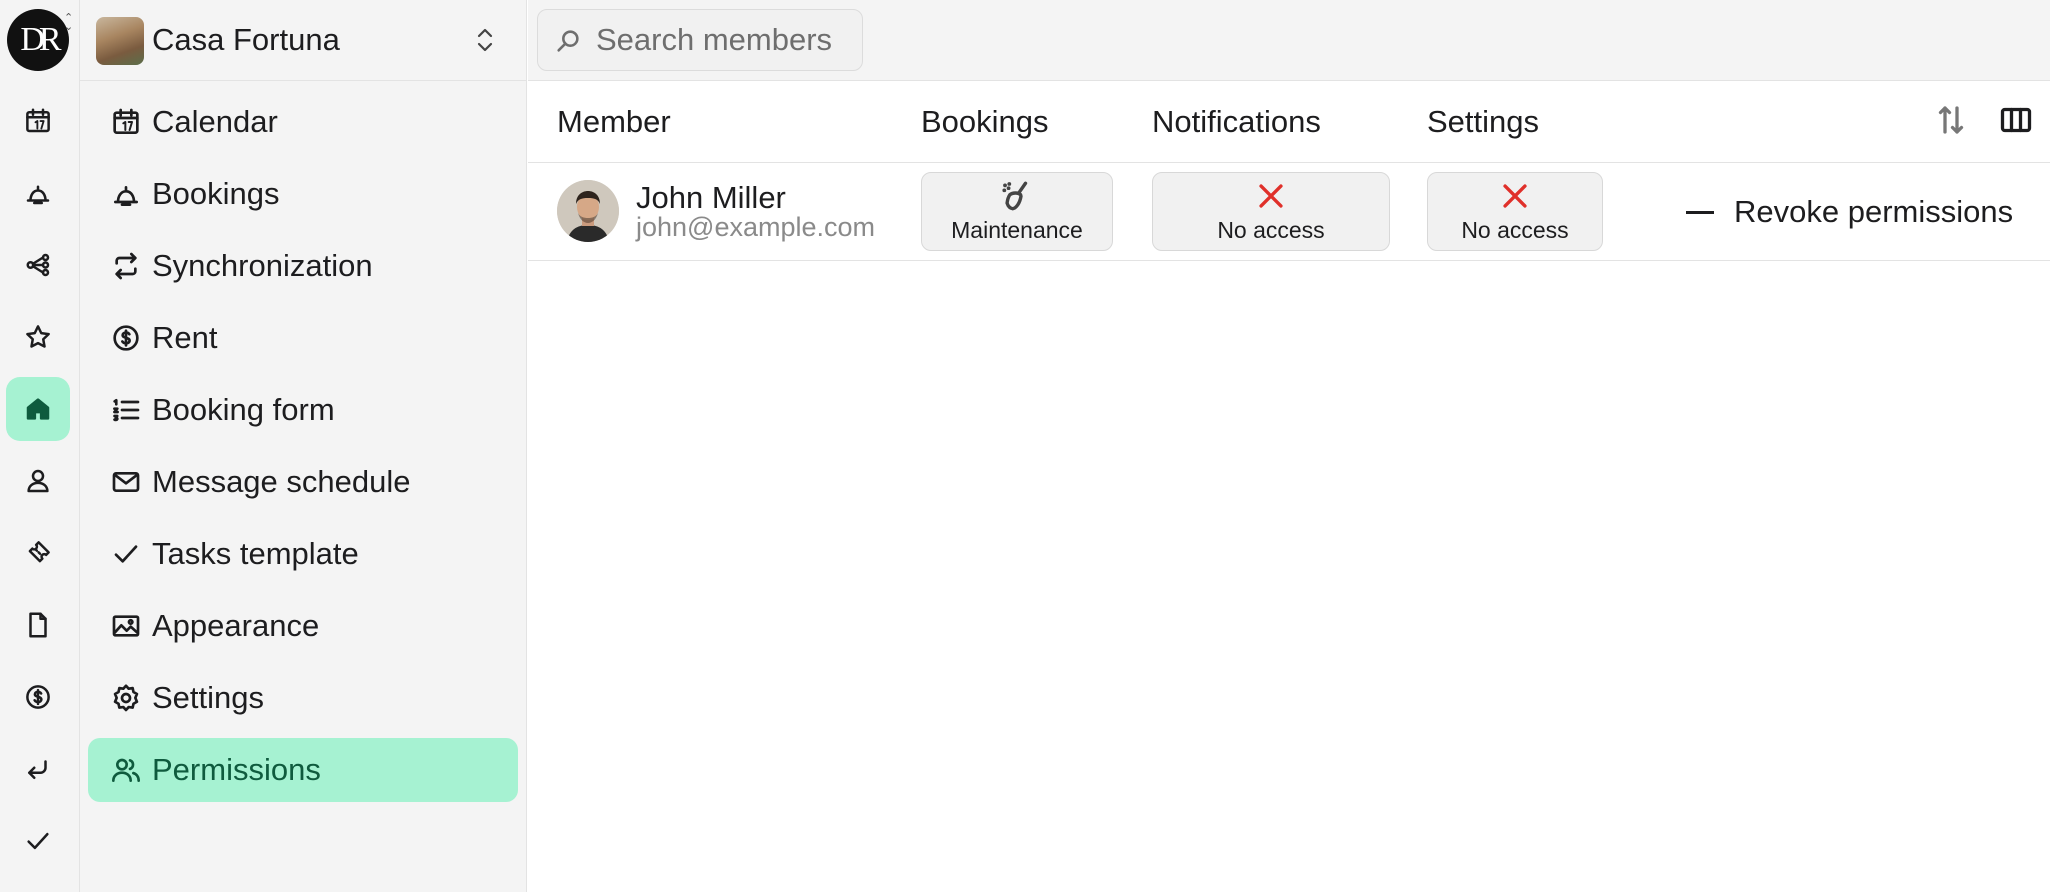  Describe the element at coordinates (1289, 40) in the screenshot. I see `toolbar` at that location.